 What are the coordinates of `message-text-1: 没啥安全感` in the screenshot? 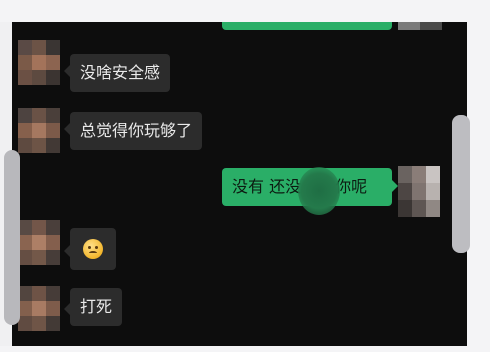 It's located at (120, 72).